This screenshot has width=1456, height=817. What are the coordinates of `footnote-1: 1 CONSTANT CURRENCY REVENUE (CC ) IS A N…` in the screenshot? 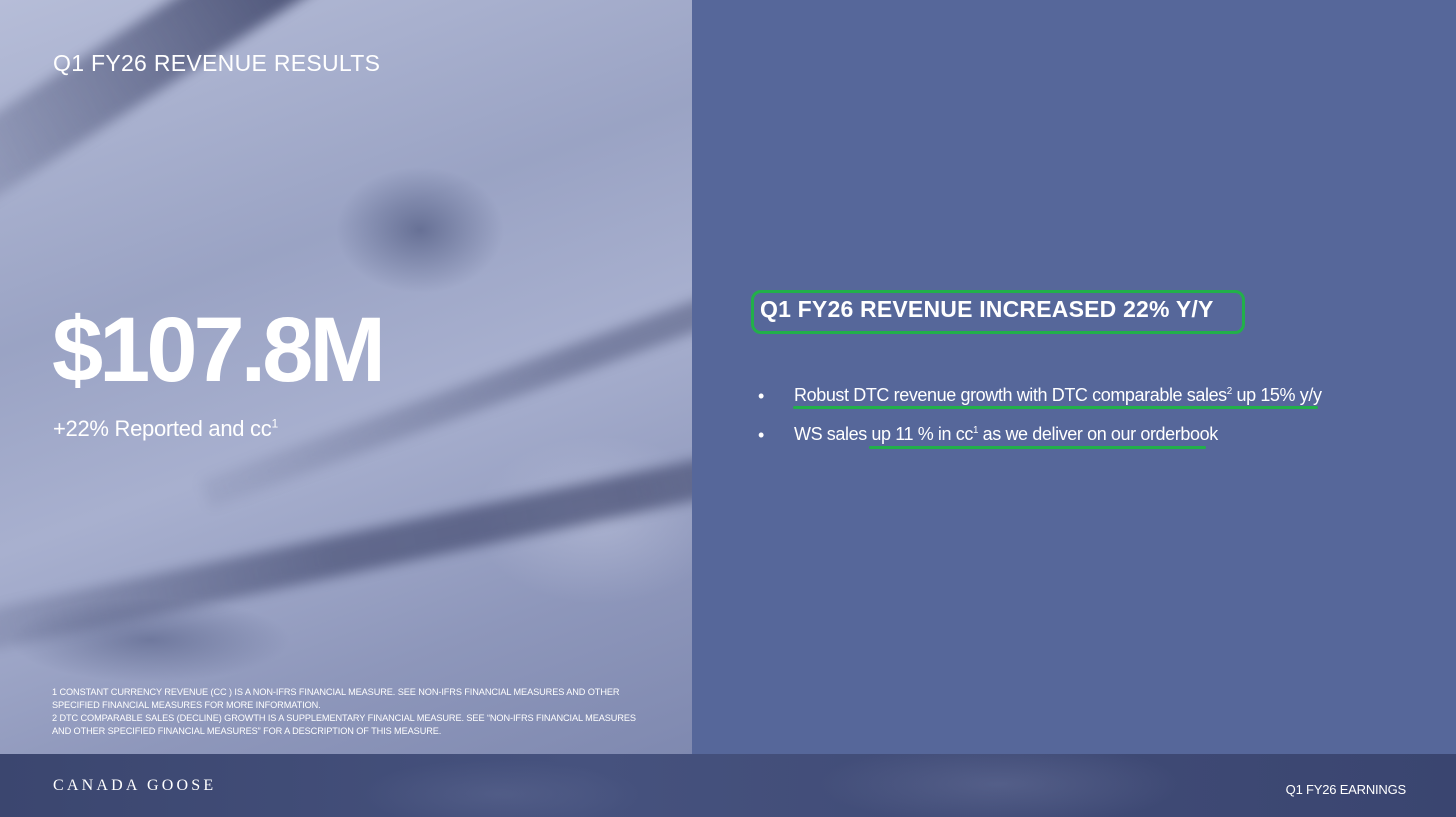 It's located at (336, 698).